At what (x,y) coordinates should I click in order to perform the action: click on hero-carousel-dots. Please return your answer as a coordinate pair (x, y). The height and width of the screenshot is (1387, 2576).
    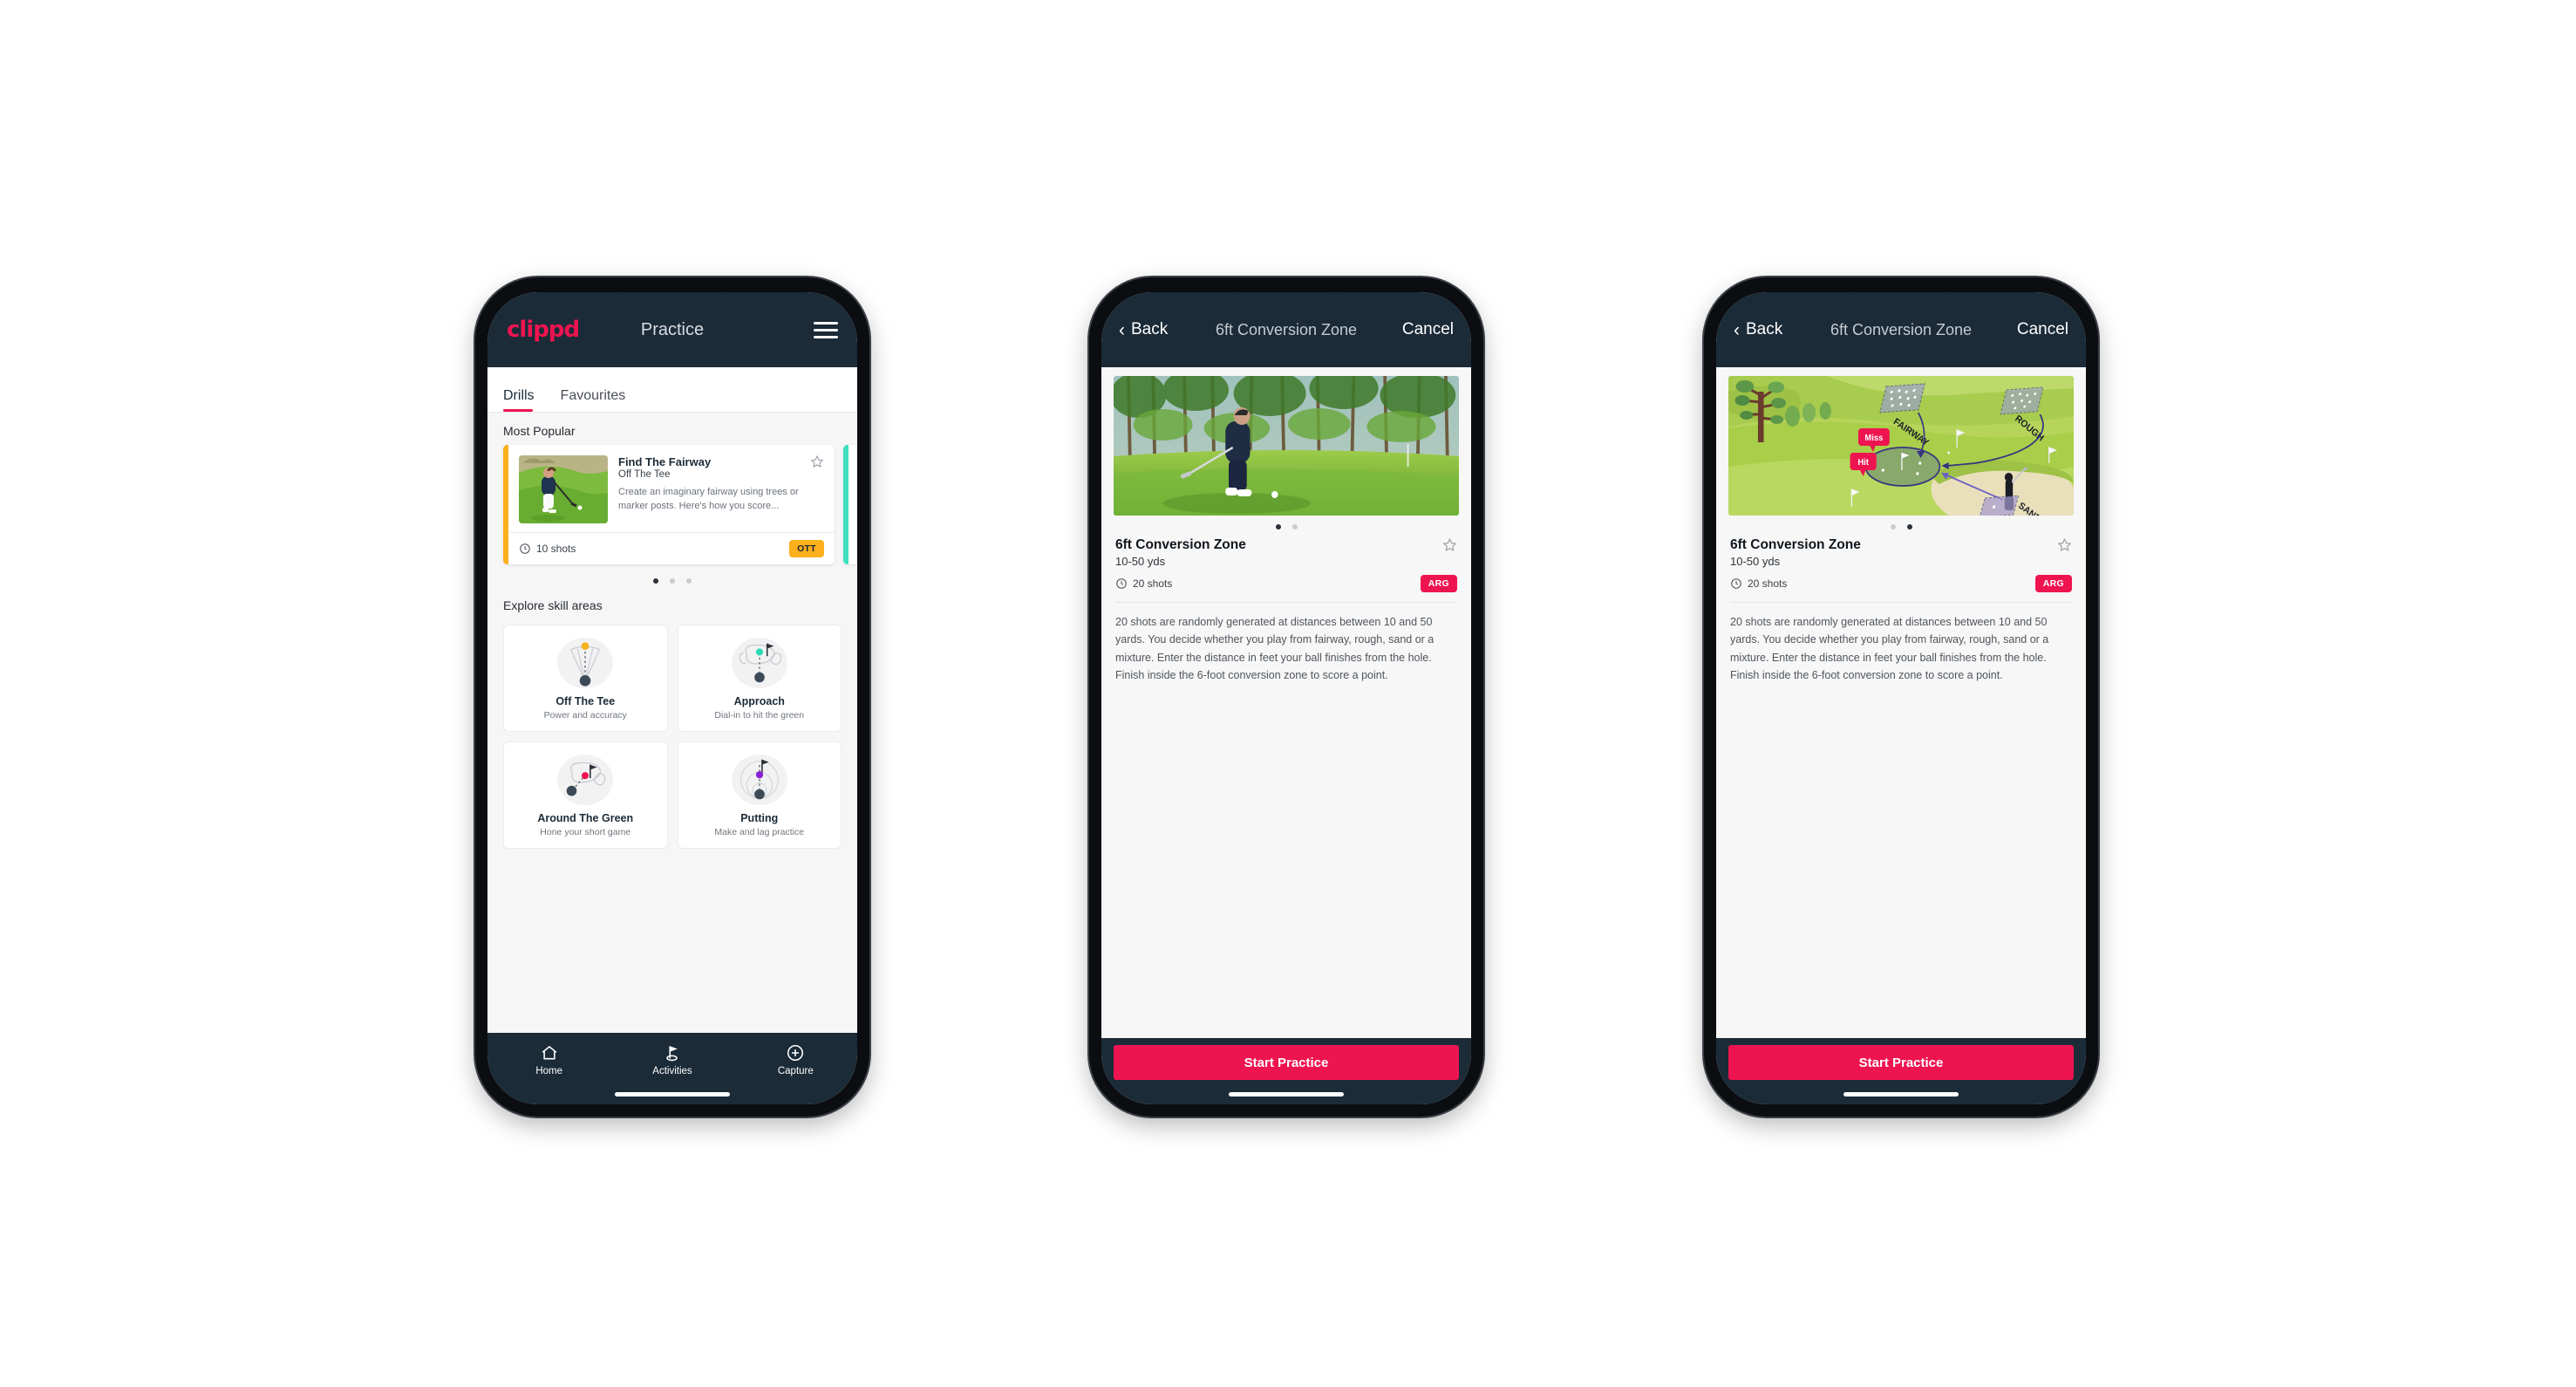
    Looking at the image, I should click on (1287, 527).